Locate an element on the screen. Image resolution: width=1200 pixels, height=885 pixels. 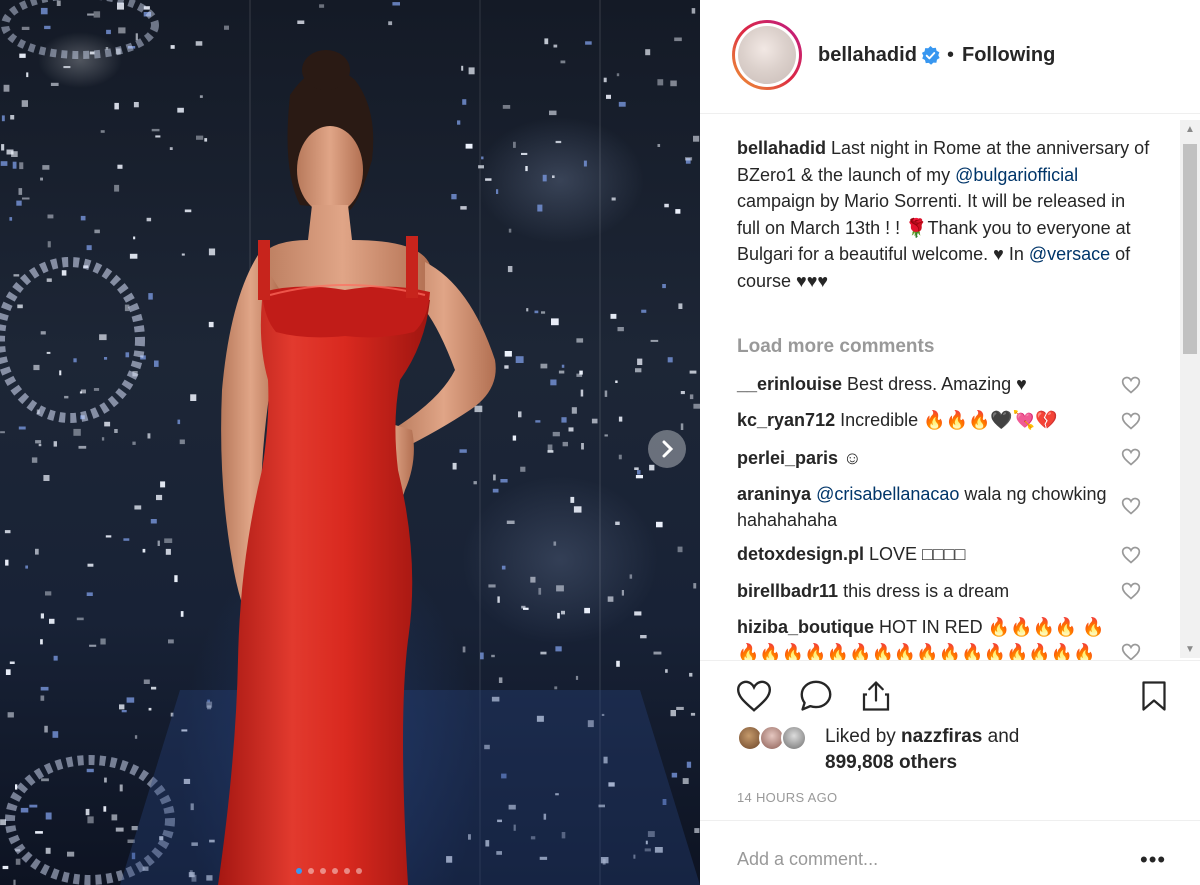
comment-username: hiziba_boutique is located at coordinates (805, 627).